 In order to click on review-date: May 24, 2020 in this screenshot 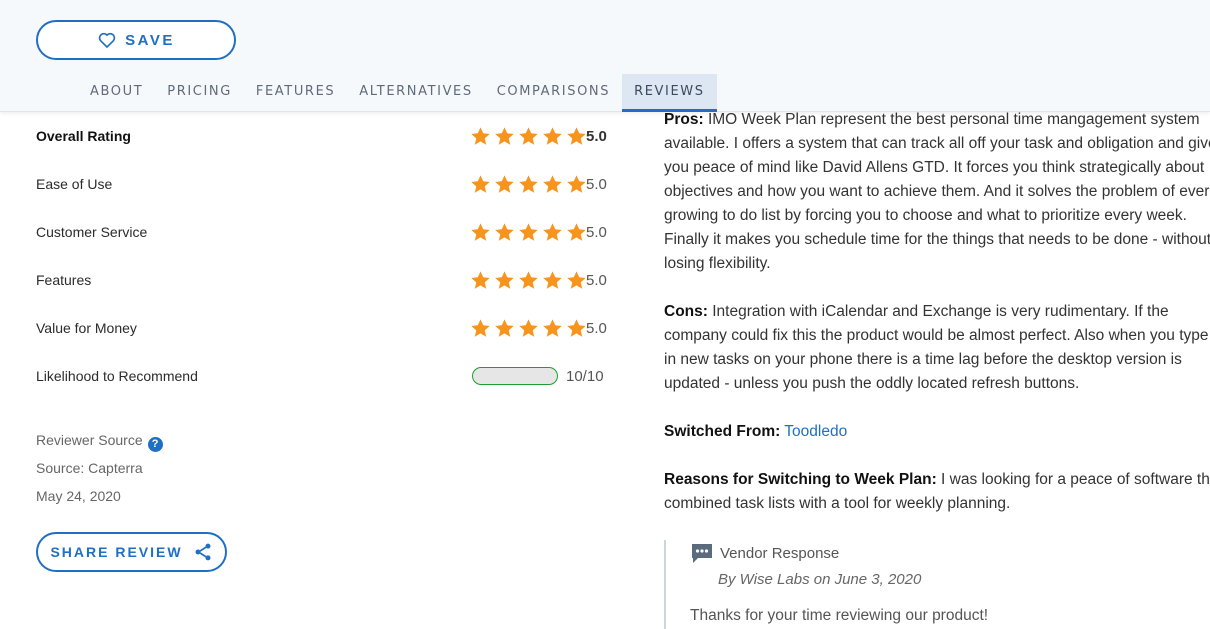, I will do `click(78, 496)`.